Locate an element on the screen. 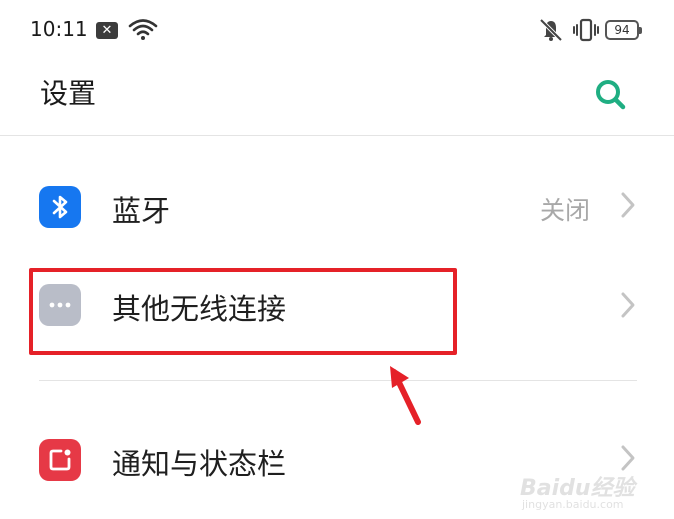  status-time: 10:11 is located at coordinates (59, 29).